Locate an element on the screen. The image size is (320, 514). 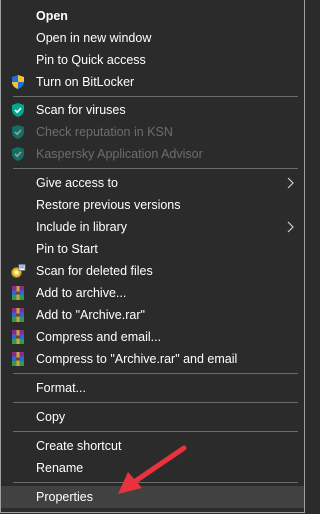
menu-item-label: Create shortcut is located at coordinates (79, 446).